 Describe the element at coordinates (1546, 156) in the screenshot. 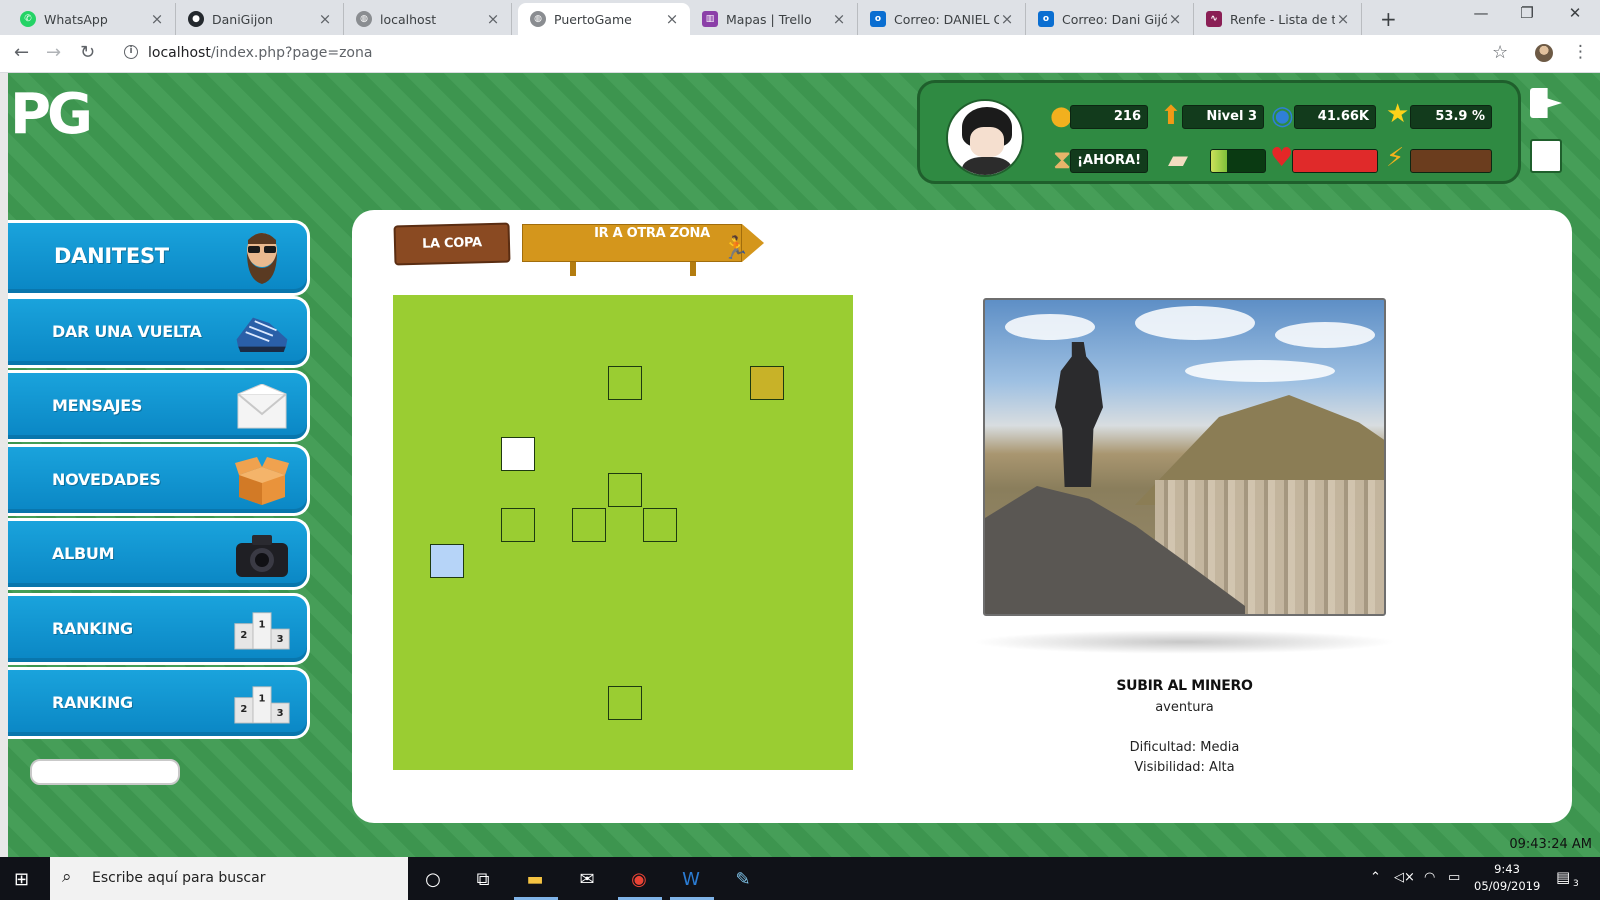

I see `notebook-icon` at that location.